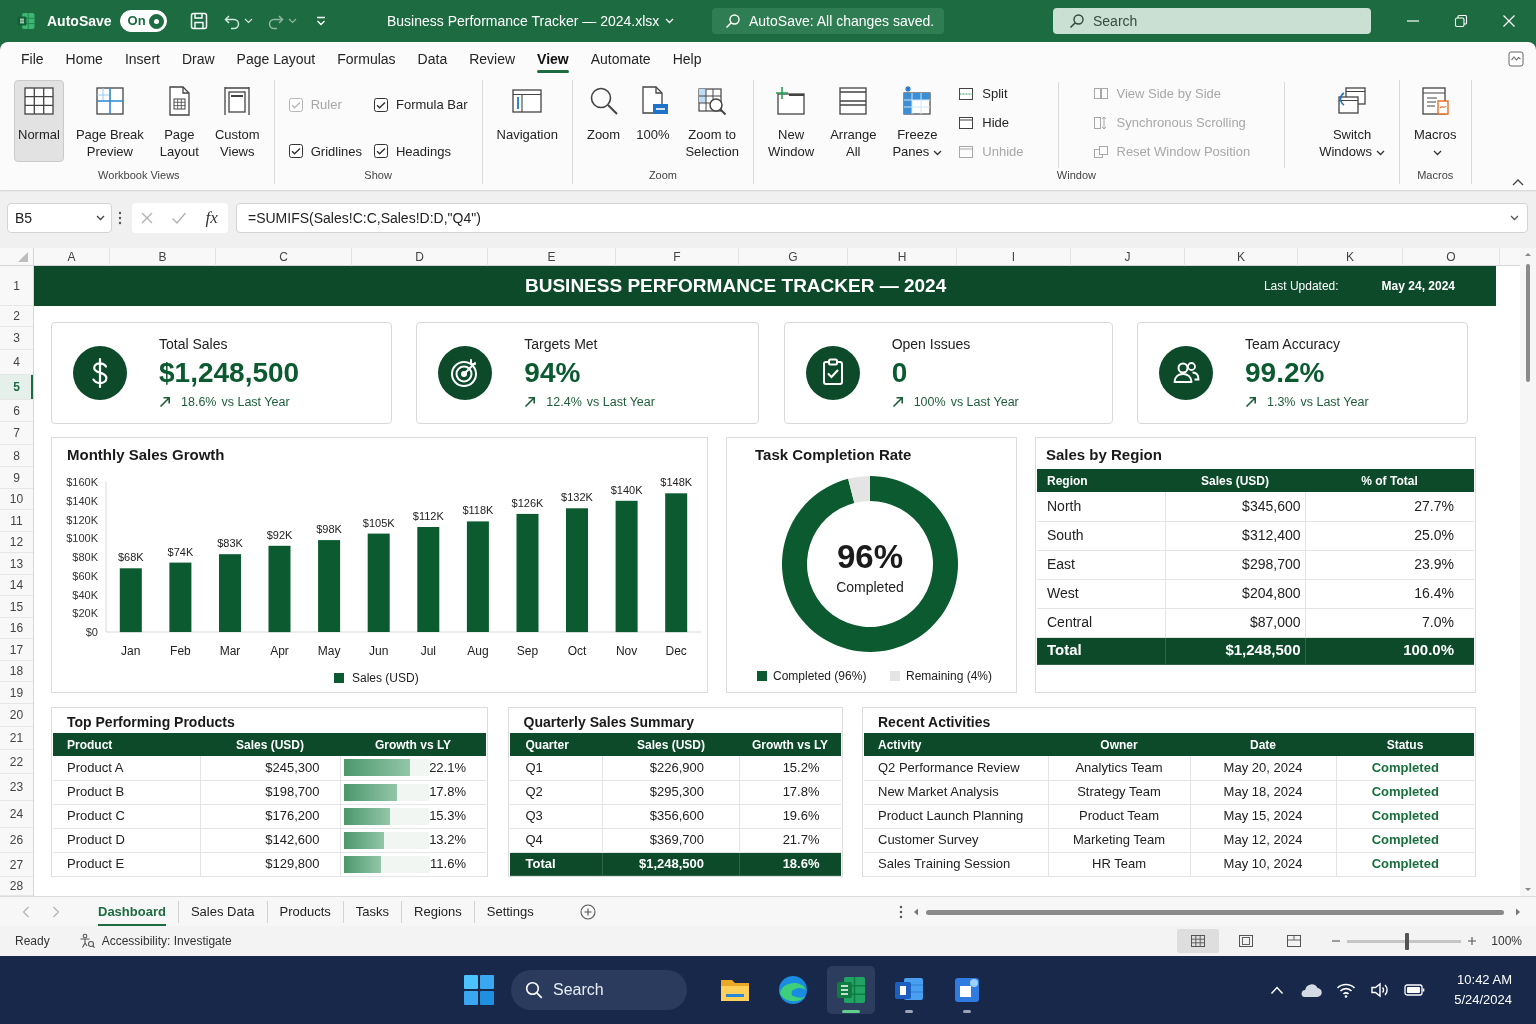  Describe the element at coordinates (16, 286) in the screenshot. I see `row-header: 1` at that location.